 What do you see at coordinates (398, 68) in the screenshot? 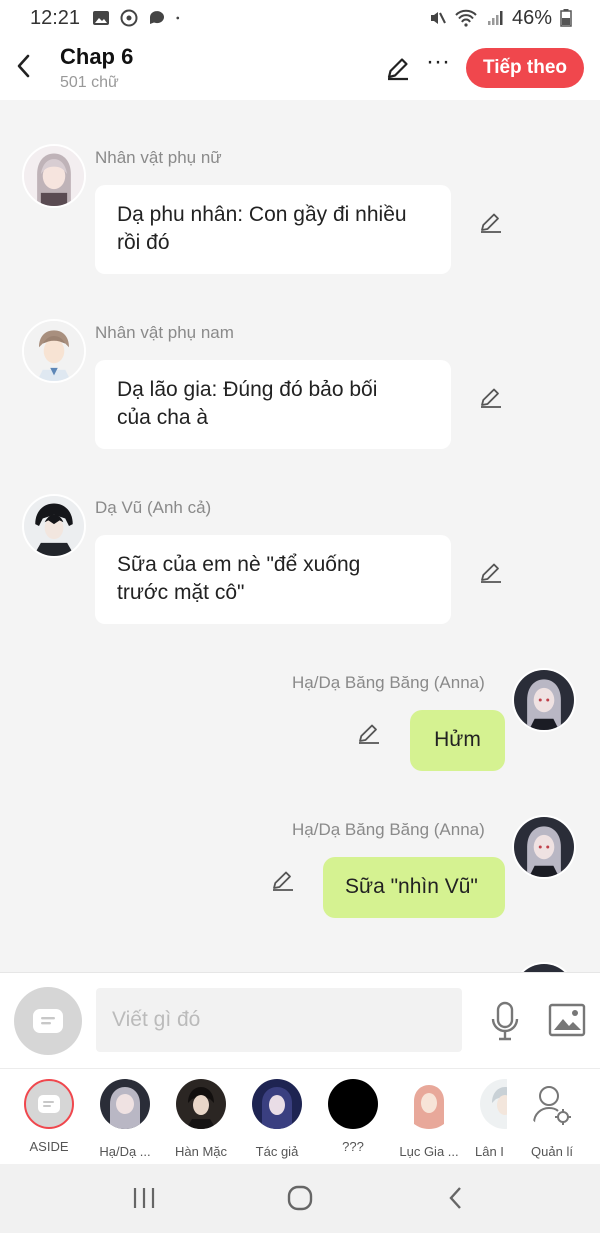
I see `edit-title-icon` at bounding box center [398, 68].